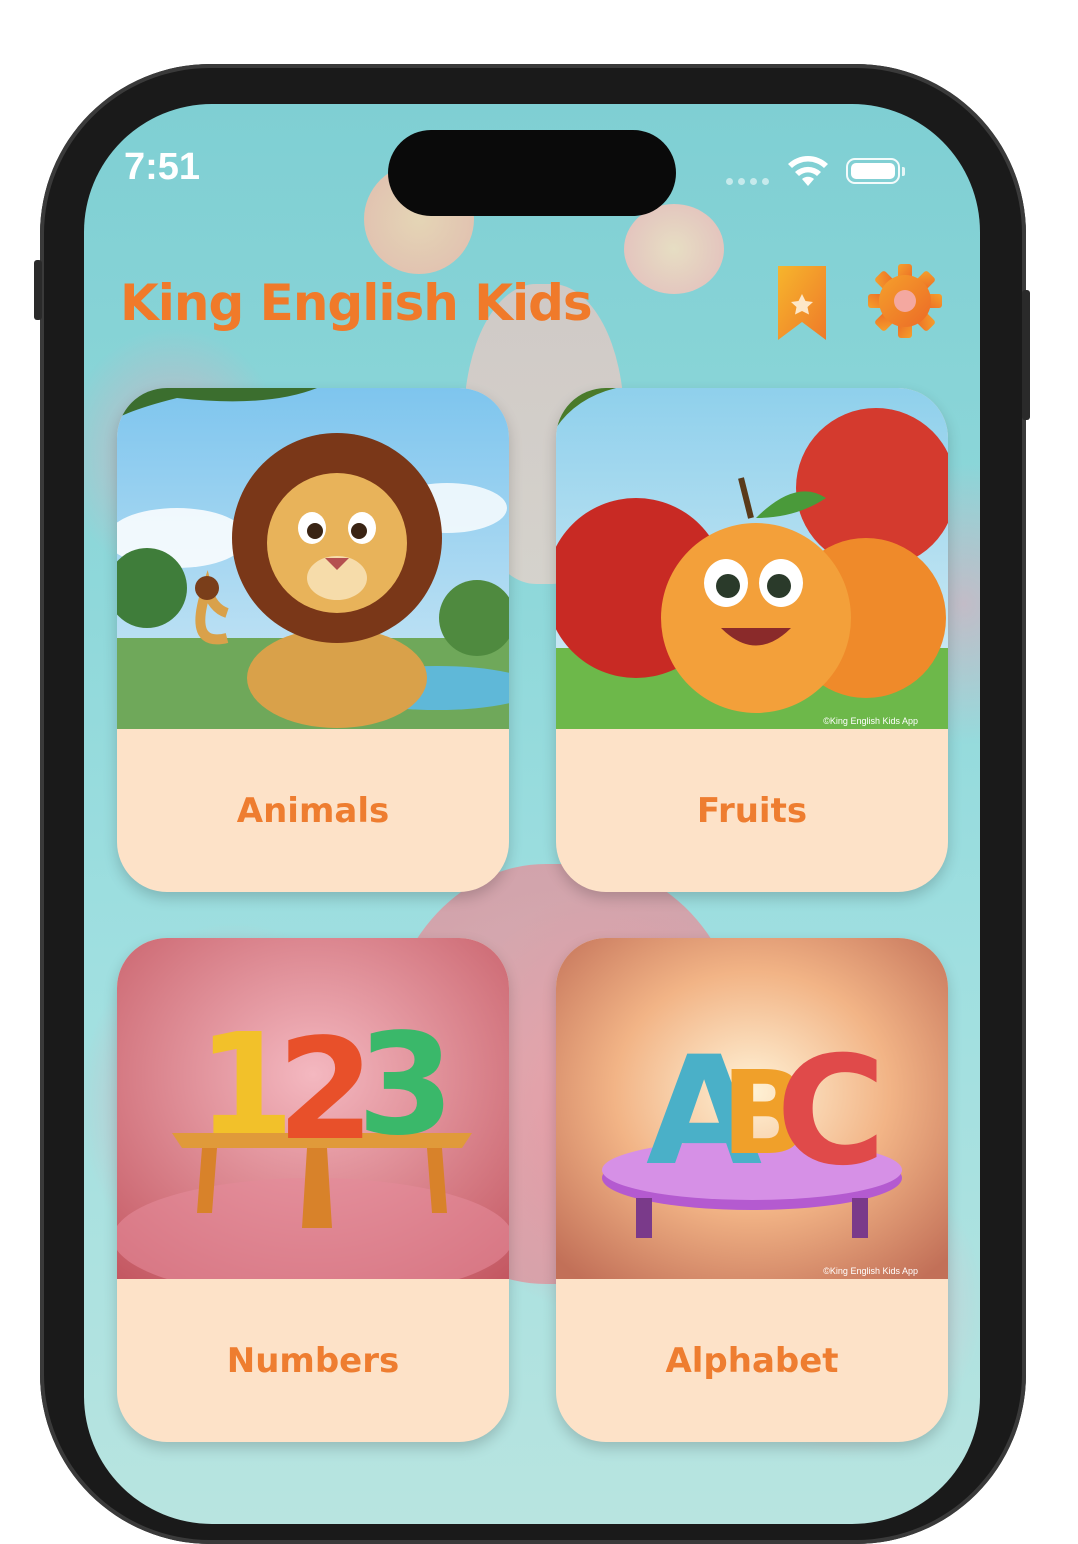 This screenshot has width=1078, height=1544. What do you see at coordinates (313, 558) in the screenshot?
I see `lion-illustration` at bounding box center [313, 558].